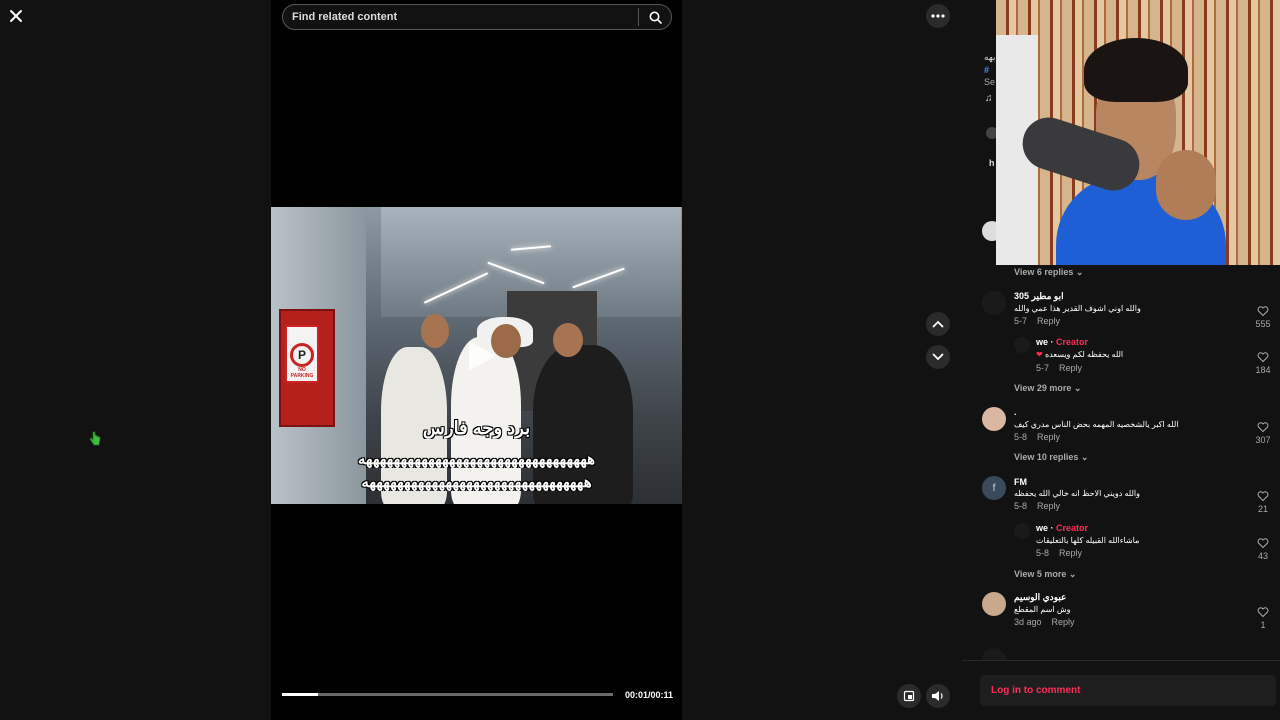  Describe the element at coordinates (987, 70) in the screenshot. I see `partial-hashtag: #` at that location.